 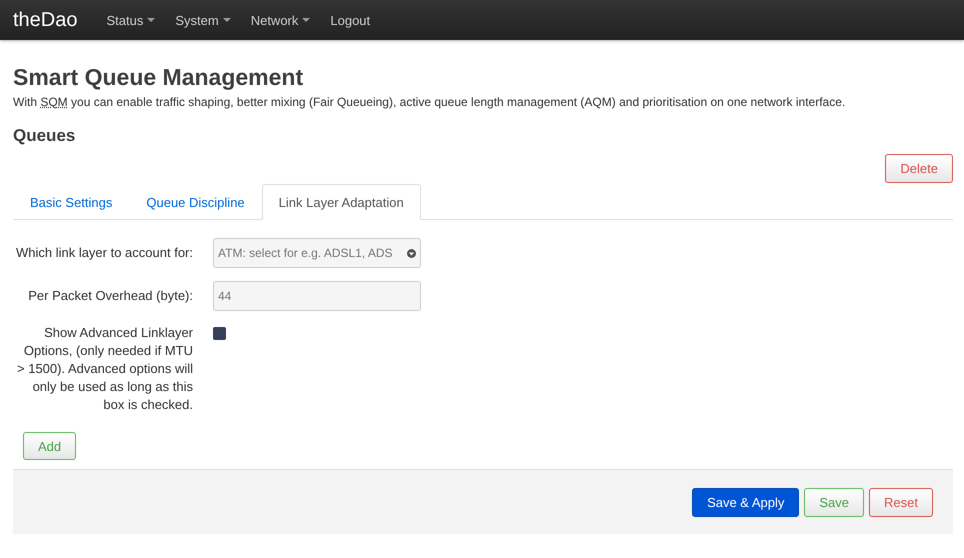 What do you see at coordinates (746, 502) in the screenshot?
I see `footer-button: Save & Apply` at bounding box center [746, 502].